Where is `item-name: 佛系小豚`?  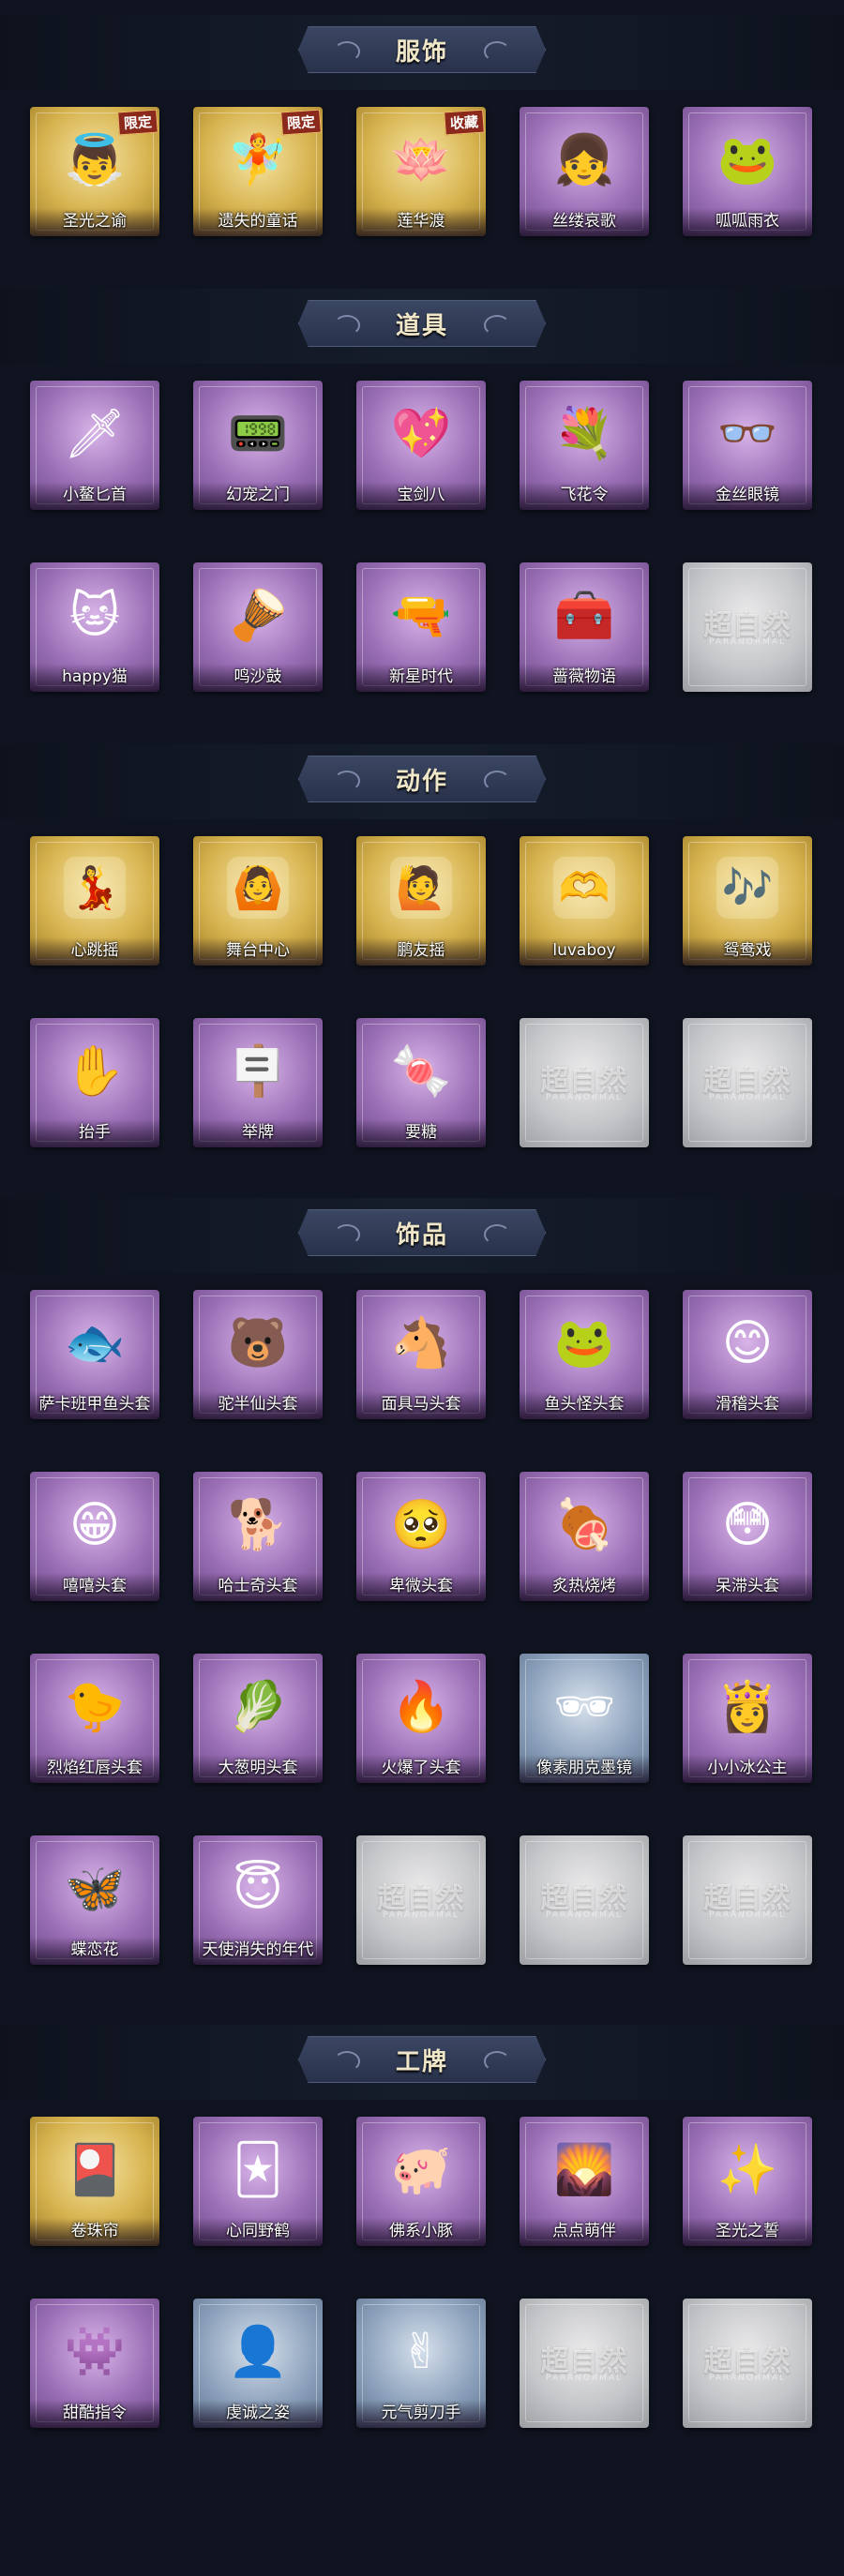
item-name: 佛系小豚 is located at coordinates (421, 2231).